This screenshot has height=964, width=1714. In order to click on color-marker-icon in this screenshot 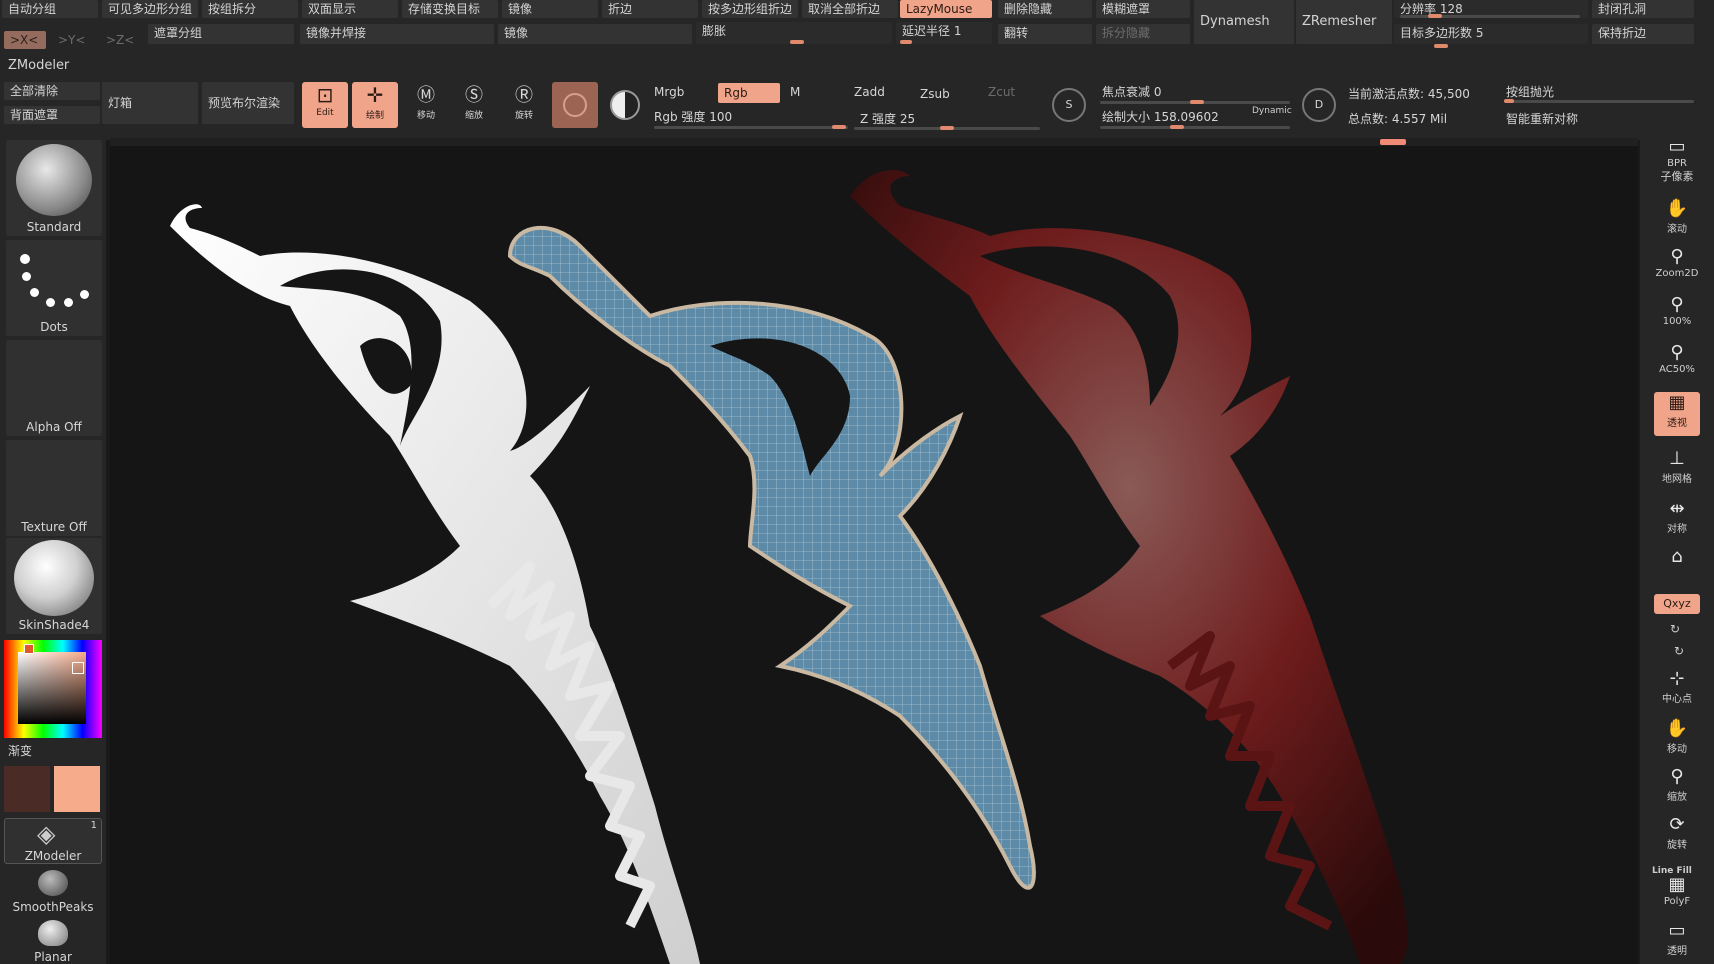, I will do `click(78, 668)`.